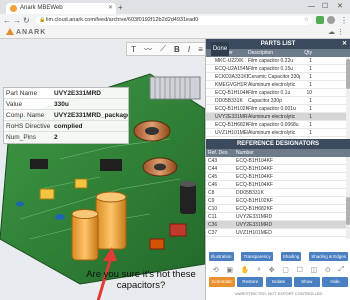 The width and height of the screenshot is (350, 300). I want to click on move-icon: ✥, so click(272, 270).